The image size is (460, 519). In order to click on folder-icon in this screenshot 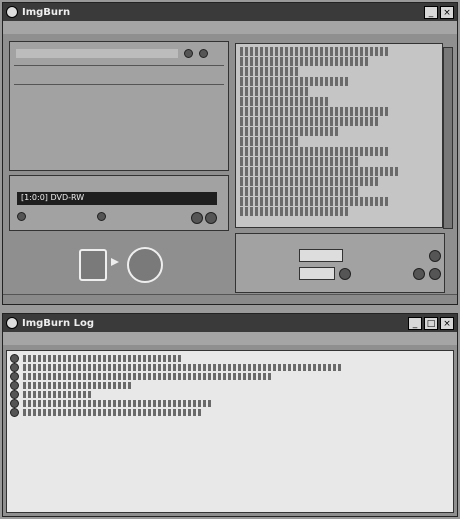, I will do `click(419, 274)`.